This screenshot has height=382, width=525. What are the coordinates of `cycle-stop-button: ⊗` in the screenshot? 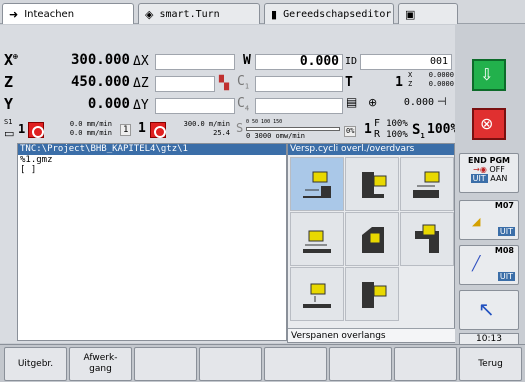 It's located at (489, 124).